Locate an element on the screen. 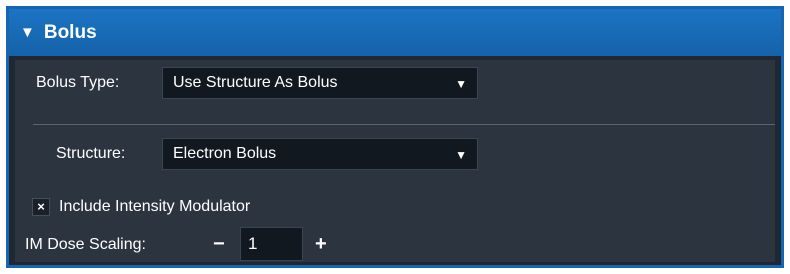 The height and width of the screenshot is (274, 790). im-dose-scaling-label: IM Dose Scaling: is located at coordinates (85, 244).